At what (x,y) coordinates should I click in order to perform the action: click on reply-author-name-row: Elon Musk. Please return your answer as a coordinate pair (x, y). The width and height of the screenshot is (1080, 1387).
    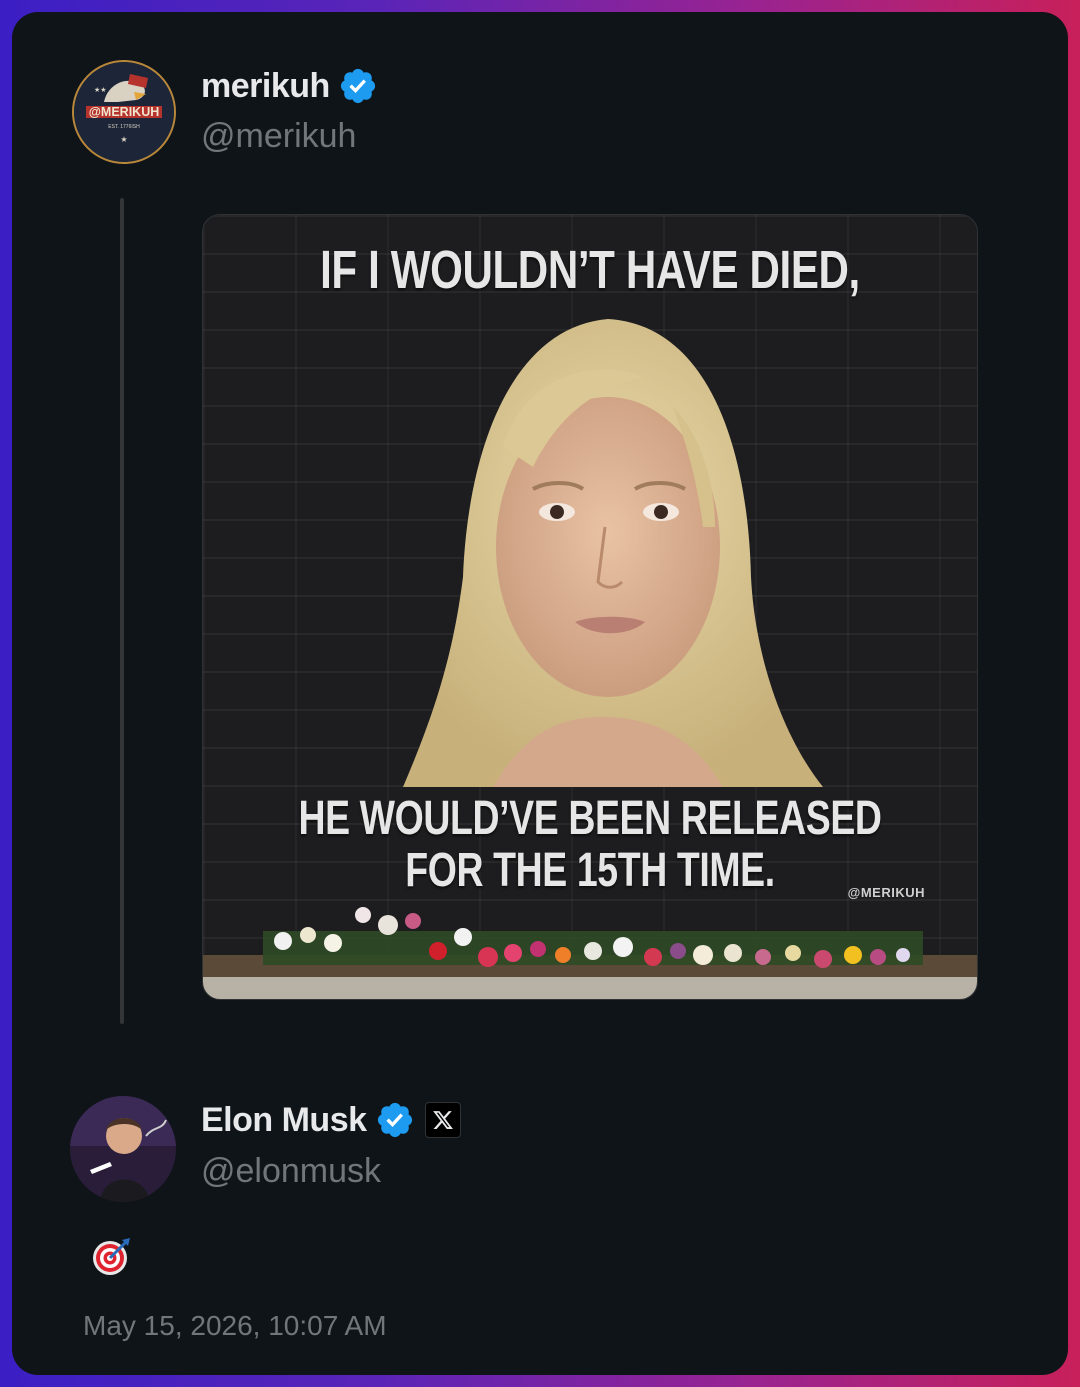
    Looking at the image, I should click on (331, 1120).